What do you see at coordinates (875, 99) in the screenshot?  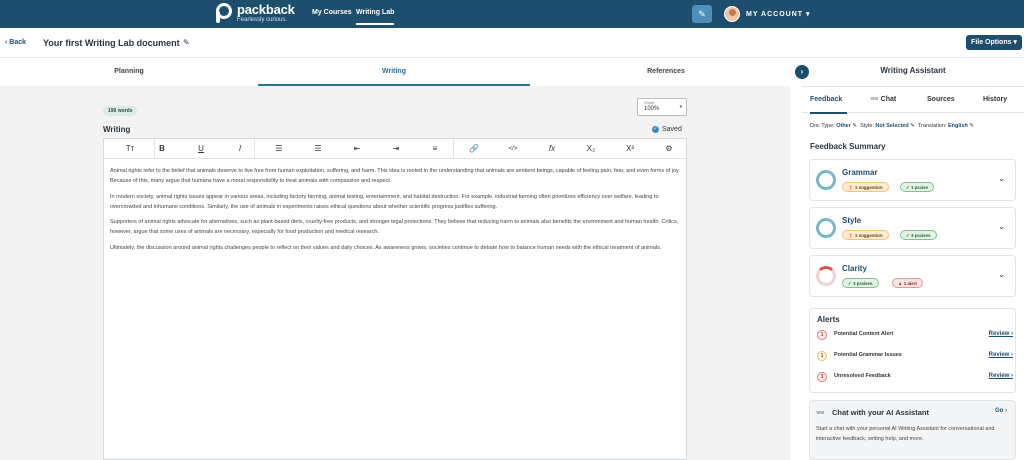 I see `glasses-icon: 👓` at bounding box center [875, 99].